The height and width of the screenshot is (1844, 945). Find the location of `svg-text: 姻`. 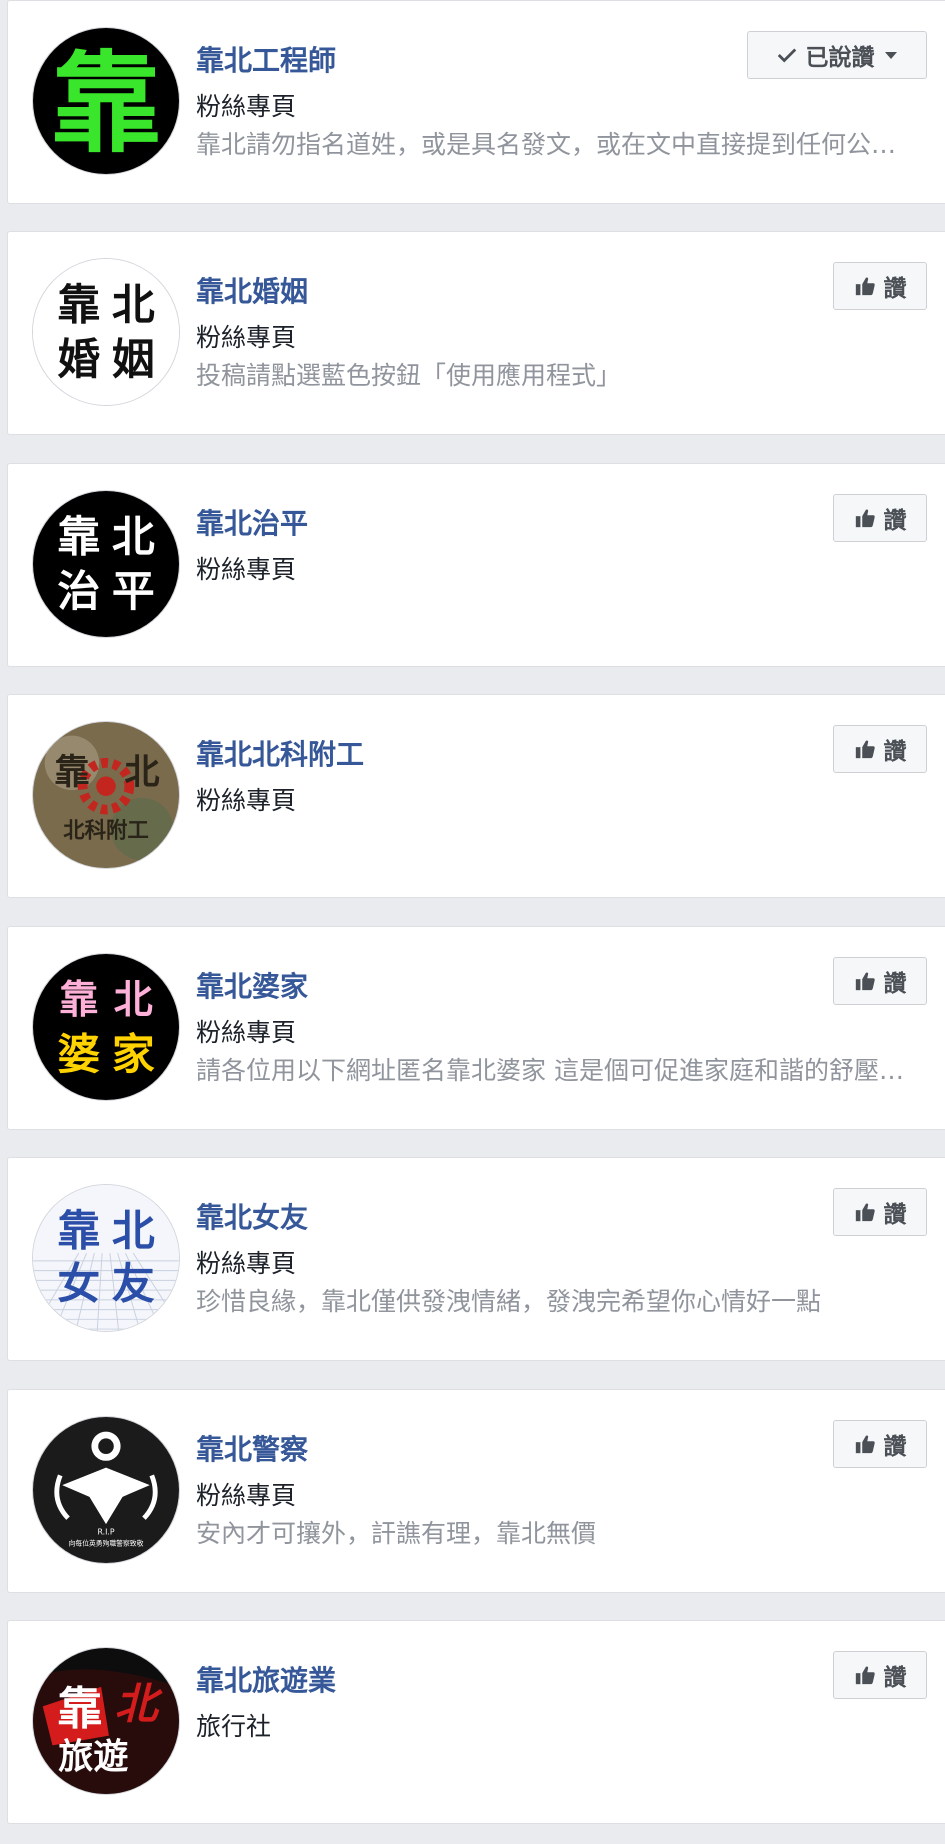

svg-text: 姻 is located at coordinates (133, 360).